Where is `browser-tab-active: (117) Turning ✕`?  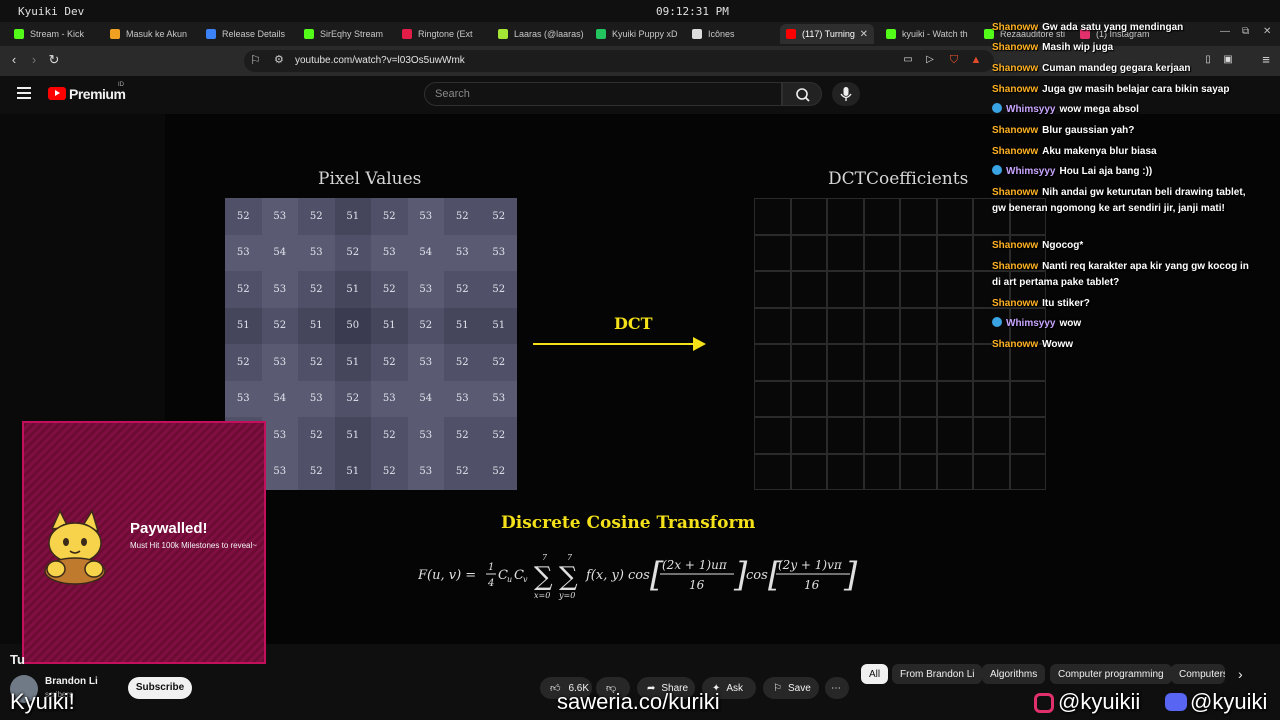
browser-tab-active: (117) Turning ✕ is located at coordinates (827, 34).